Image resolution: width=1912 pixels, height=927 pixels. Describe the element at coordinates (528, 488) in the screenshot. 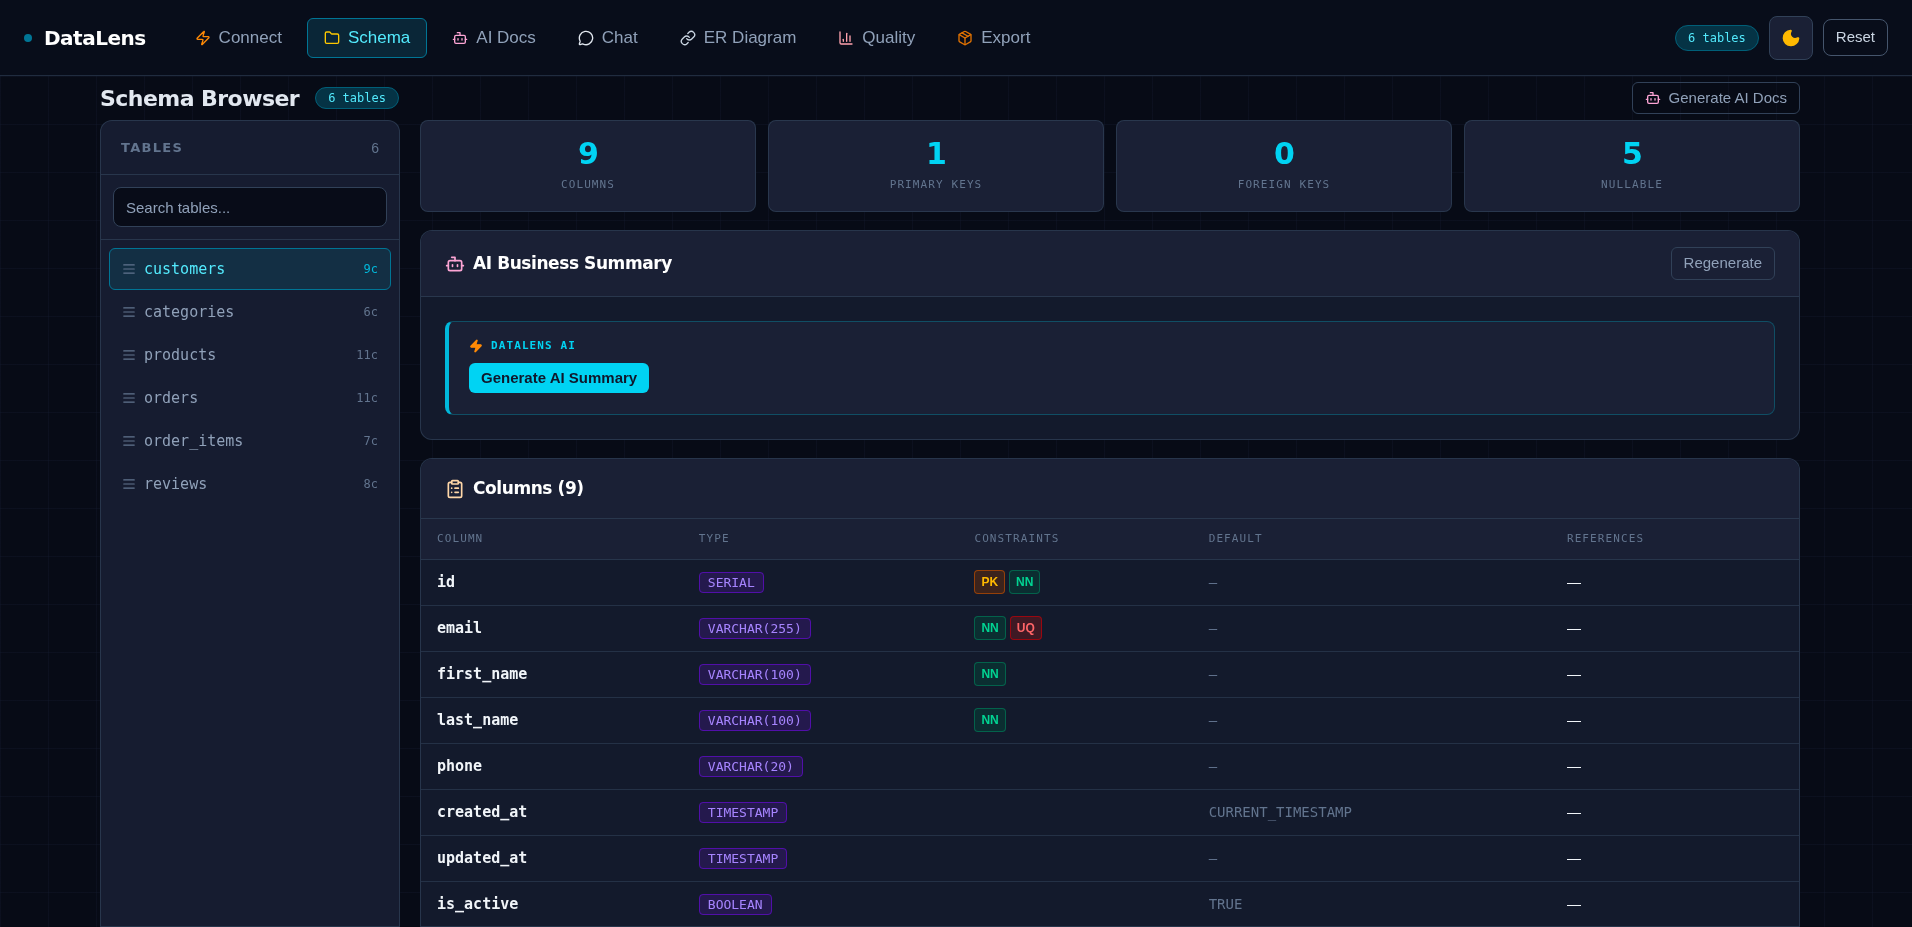

I see `card-title: Columns (9)` at that location.